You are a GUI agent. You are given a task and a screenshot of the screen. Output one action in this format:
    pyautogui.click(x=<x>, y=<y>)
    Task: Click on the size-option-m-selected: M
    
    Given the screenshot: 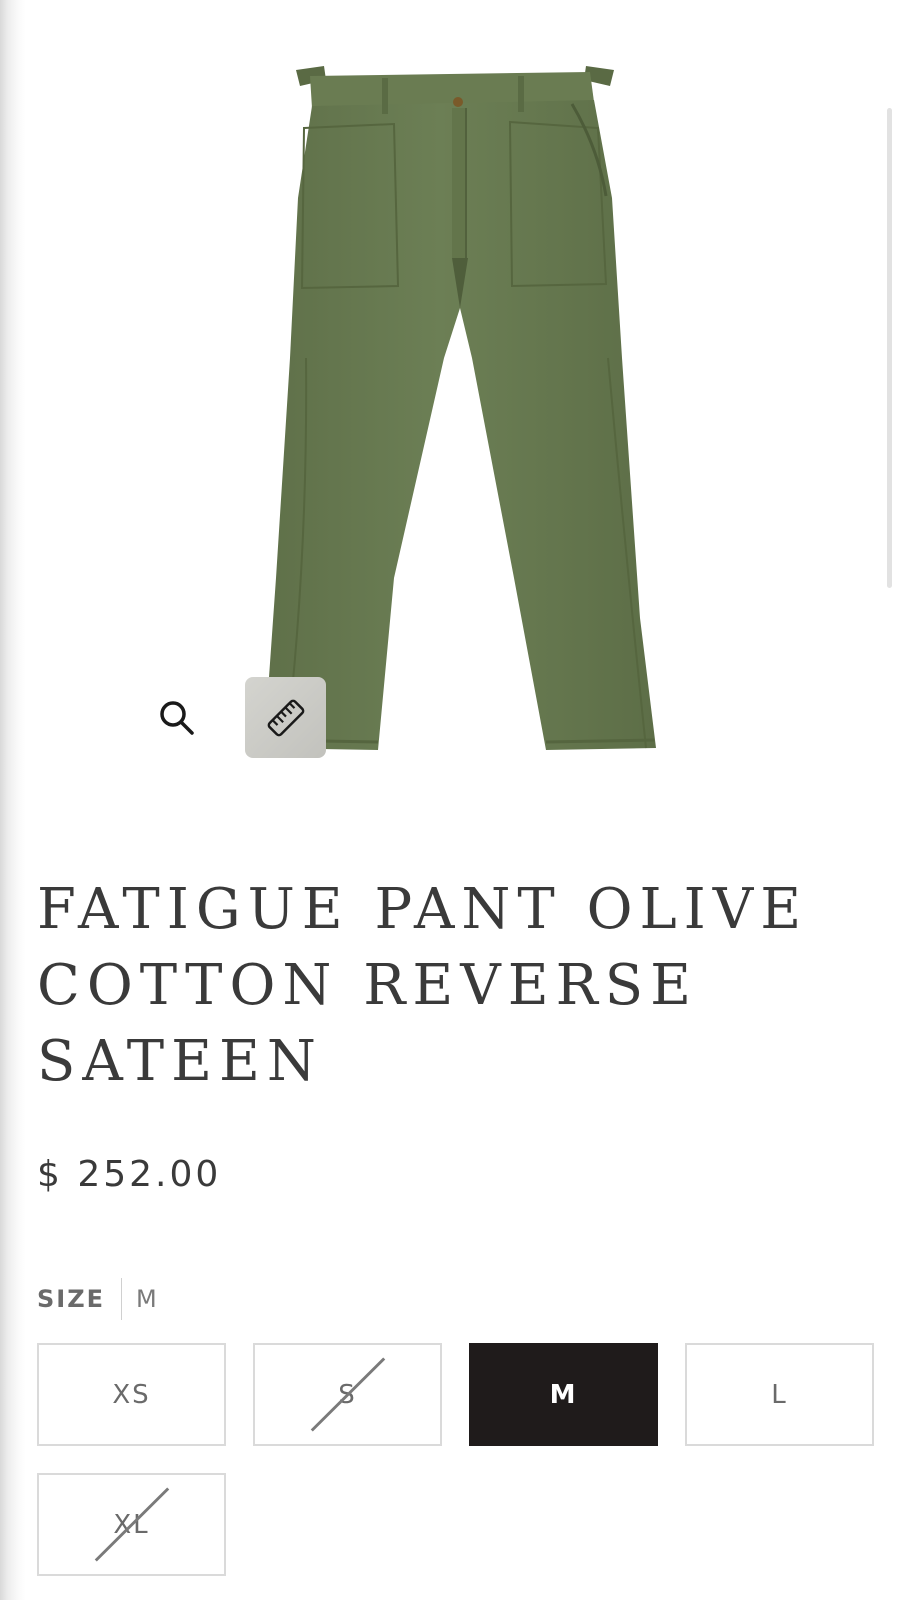 What is the action you would take?
    pyautogui.click(x=563, y=1394)
    